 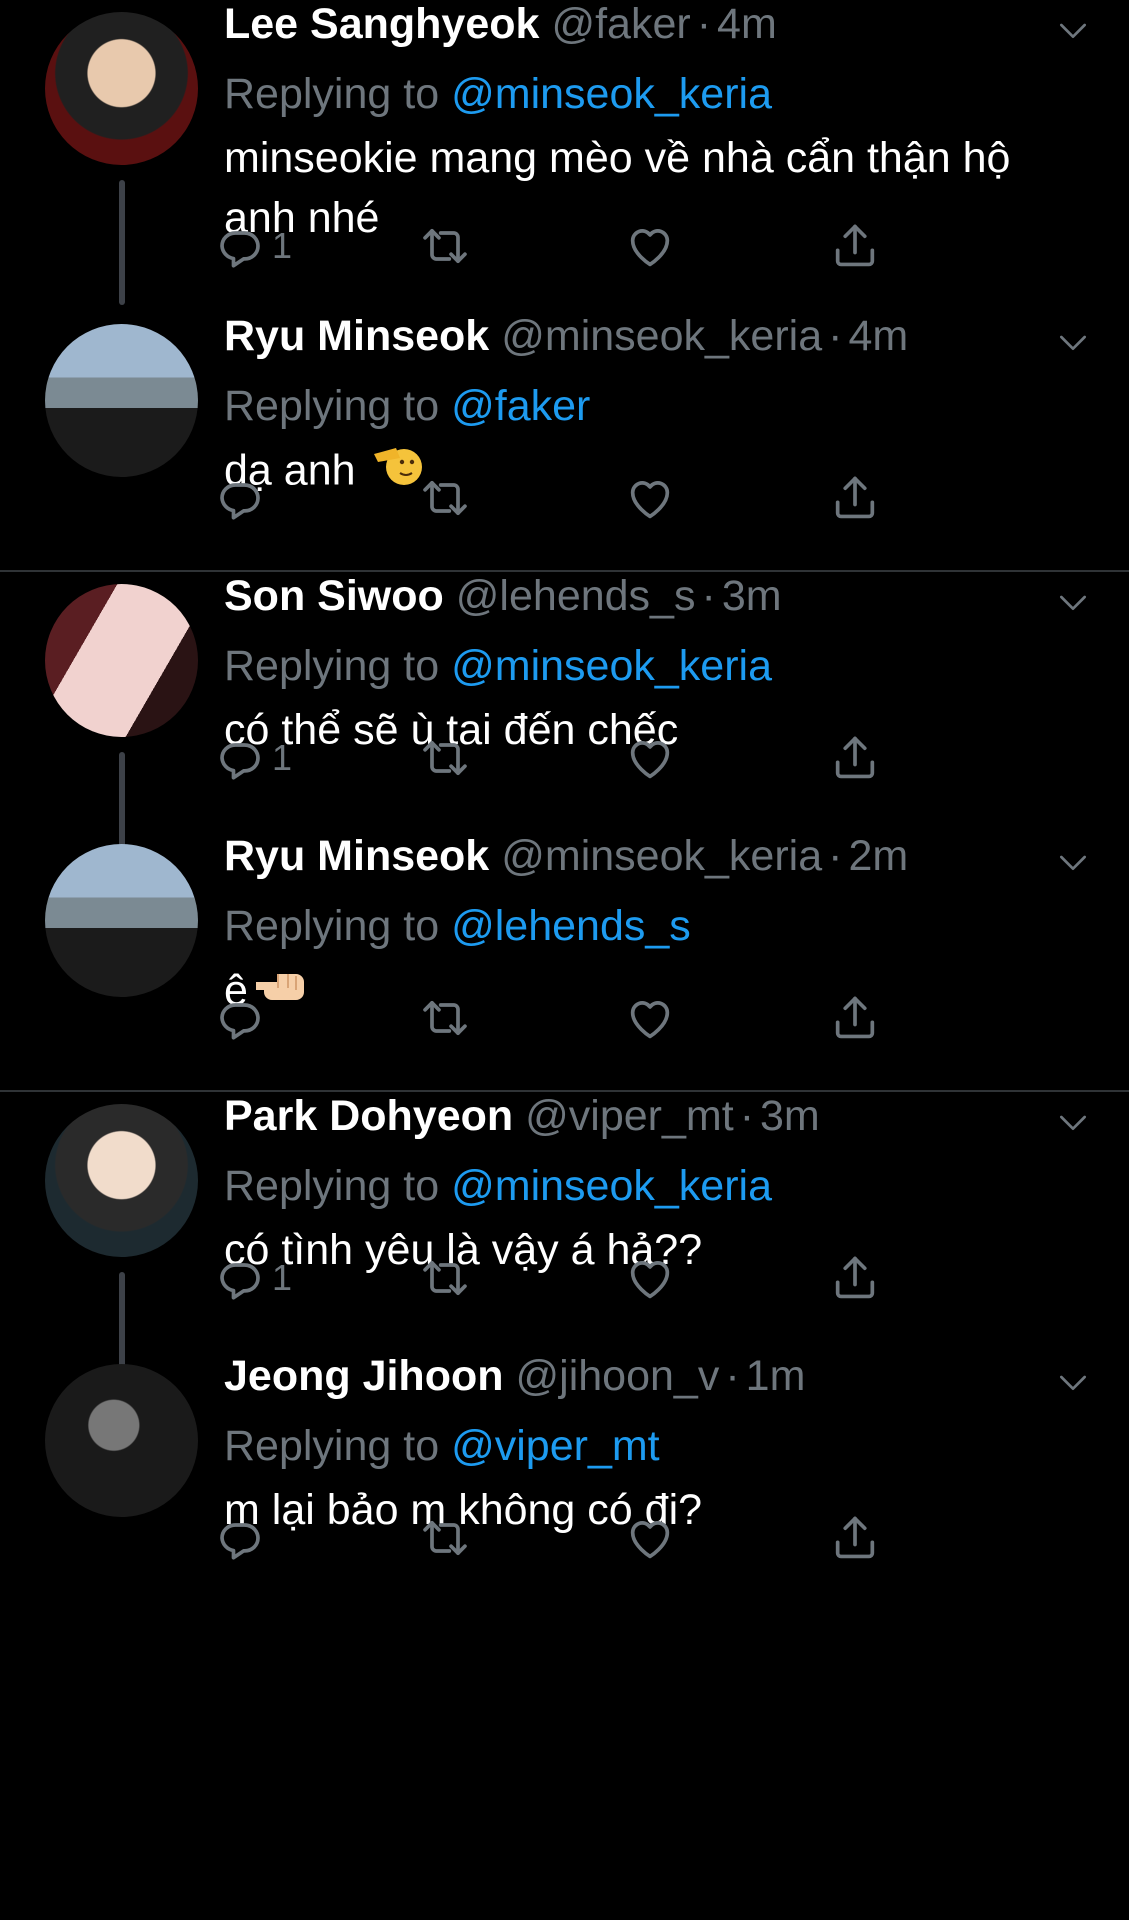 What do you see at coordinates (618, 1376) in the screenshot?
I see `user-handle: @jihoon_v` at bounding box center [618, 1376].